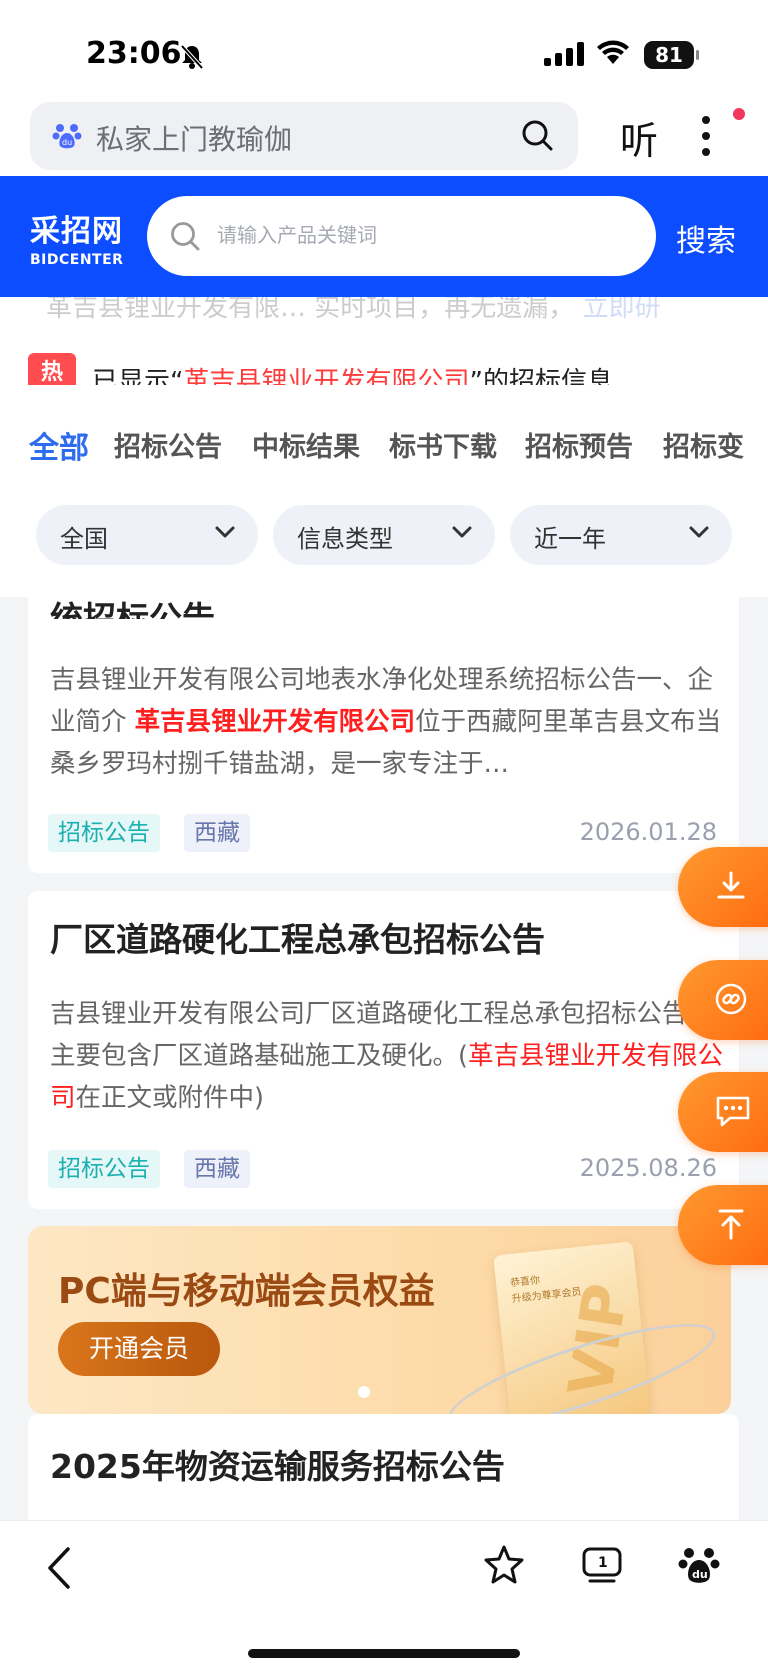 The height and width of the screenshot is (1669, 768). Describe the element at coordinates (706, 238) in the screenshot. I see `site-search-button: 搜索` at that location.